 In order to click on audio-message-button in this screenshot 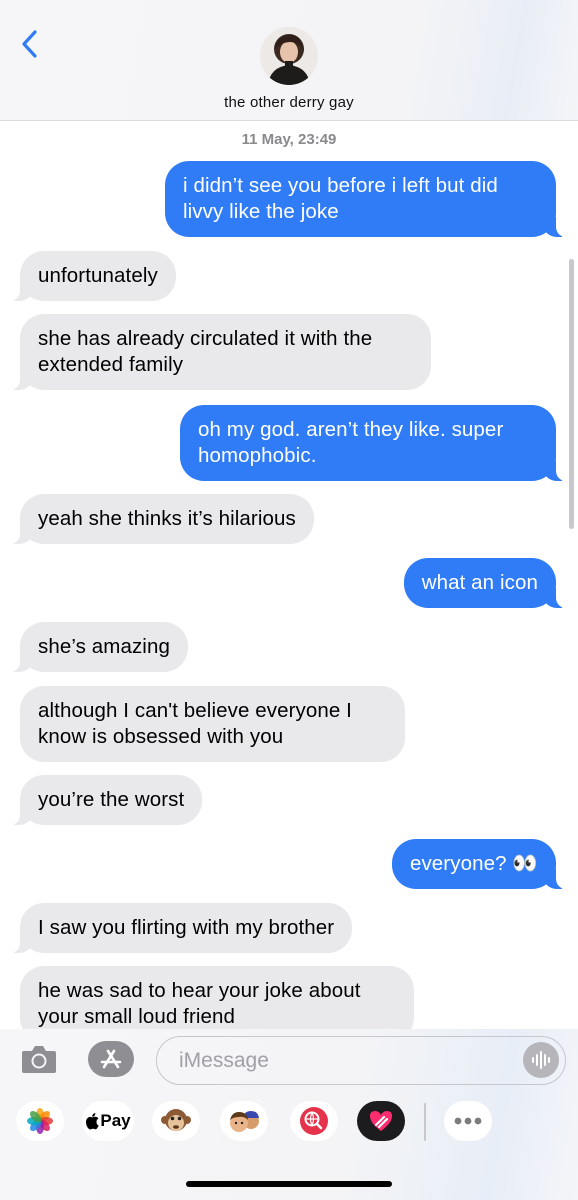, I will do `click(541, 1060)`.